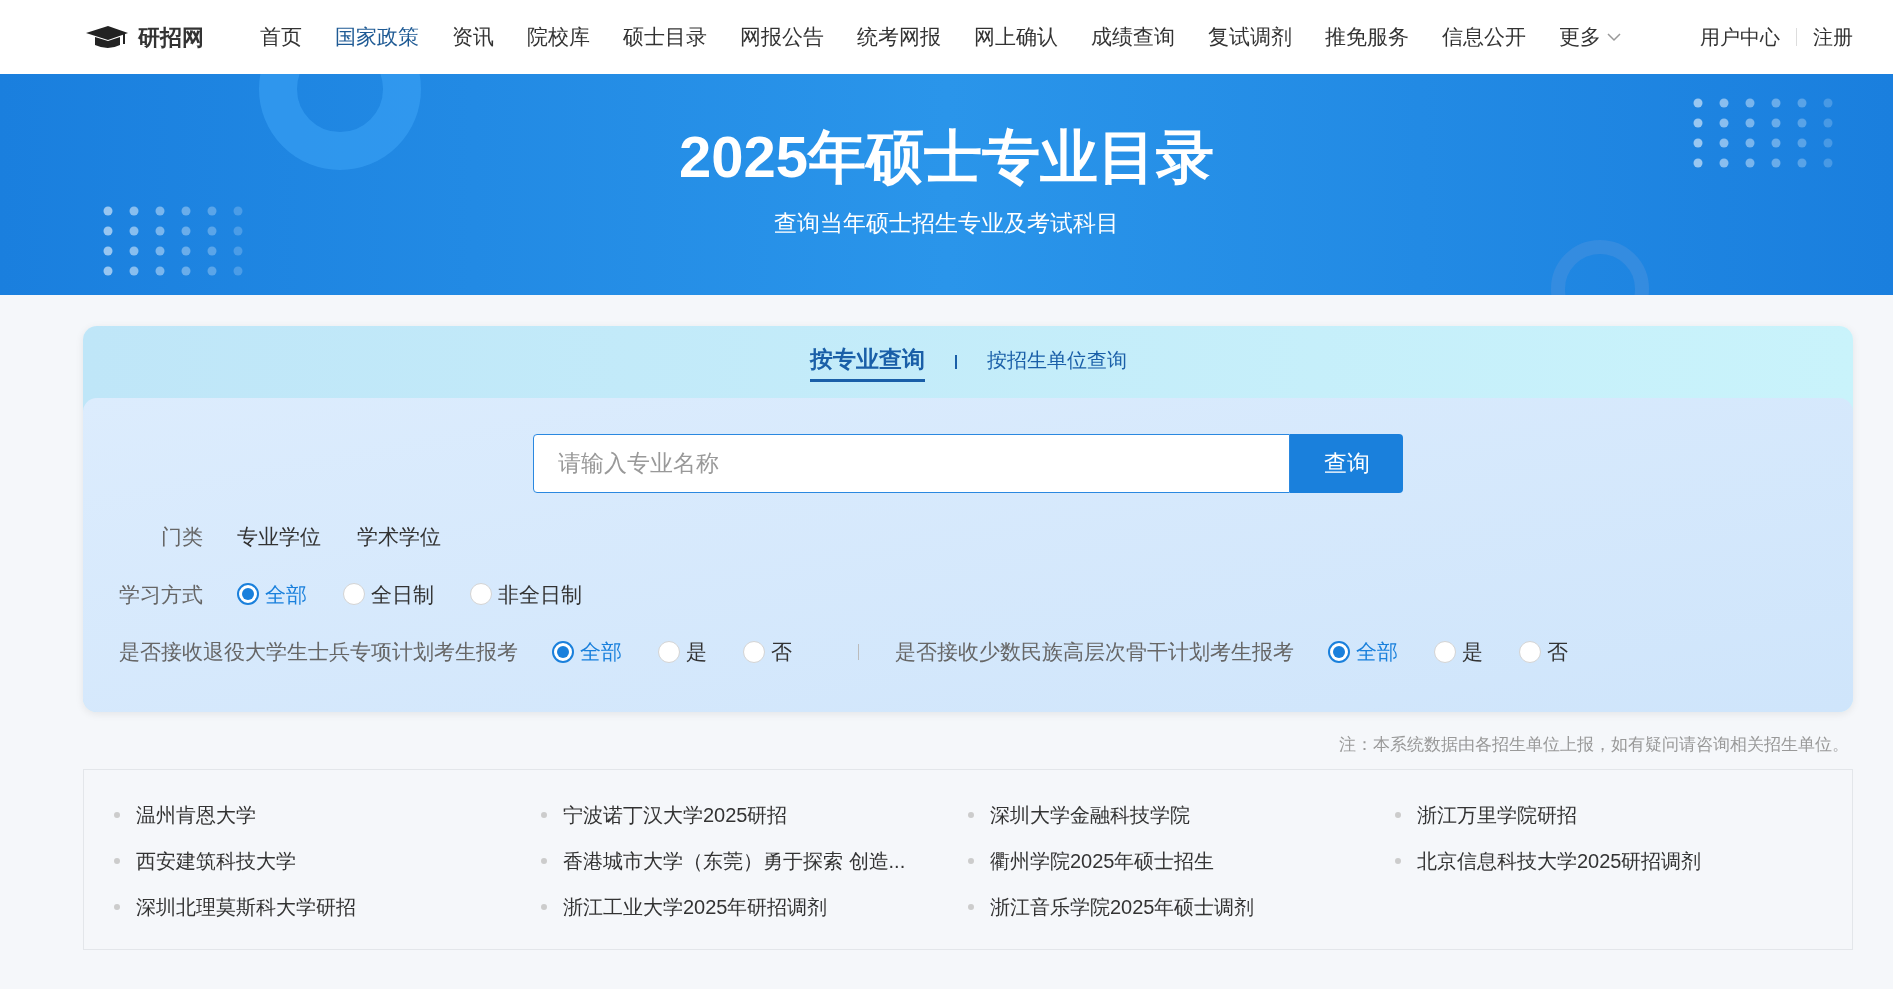 The height and width of the screenshot is (989, 1893). I want to click on search-button: 查询, so click(1346, 463).